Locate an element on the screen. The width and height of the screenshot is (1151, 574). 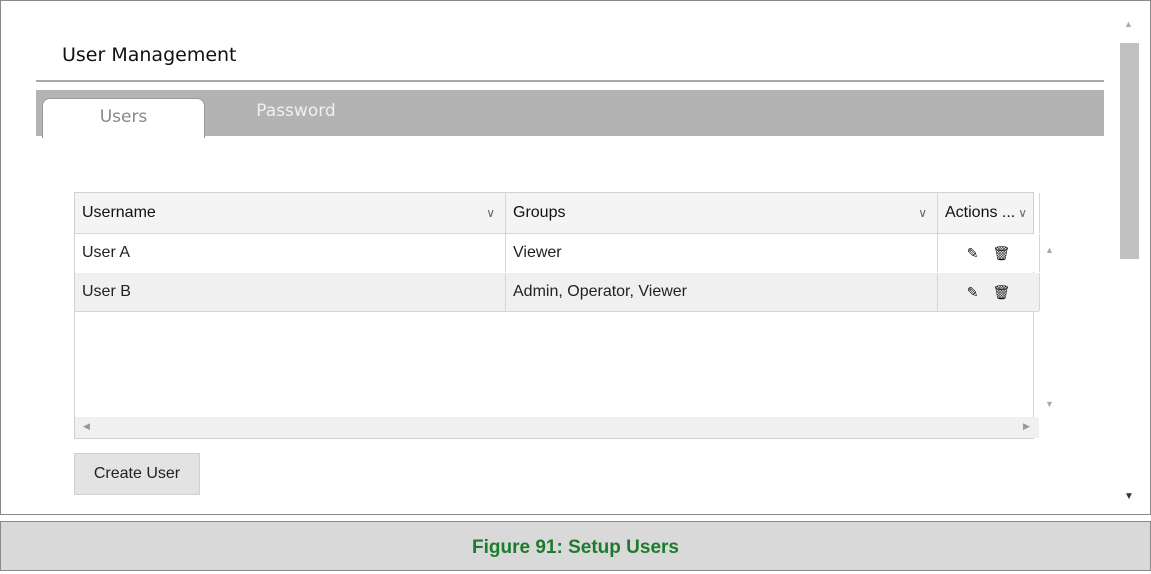
table-header: Username ∨ Groups ∨ Actions ... ∨ is located at coordinates (557, 213).